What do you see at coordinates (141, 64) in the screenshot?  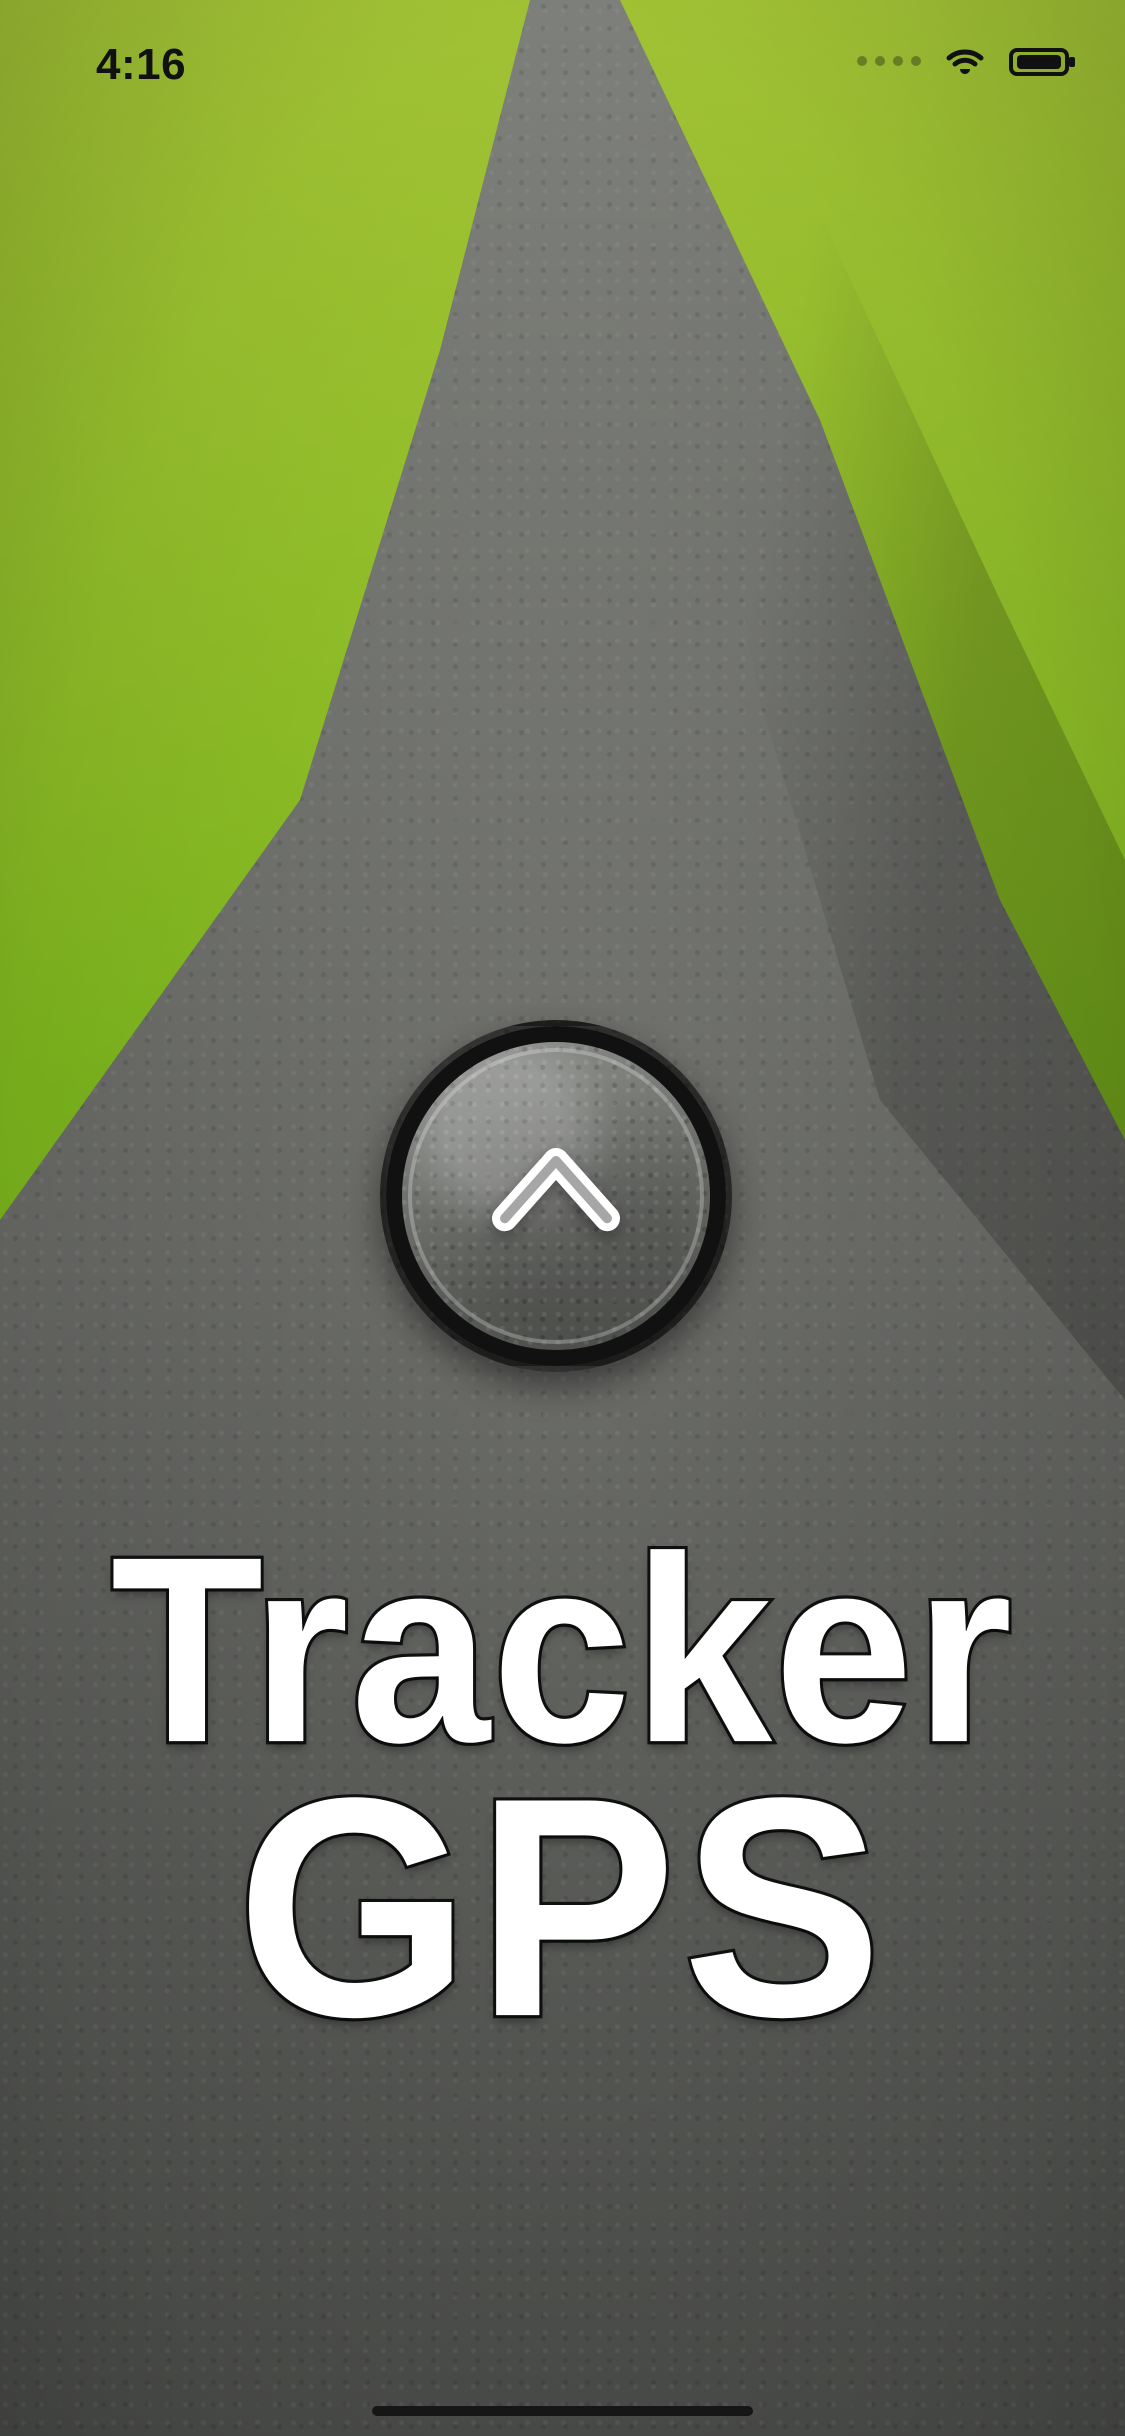 I see `status-time: 4:16` at bounding box center [141, 64].